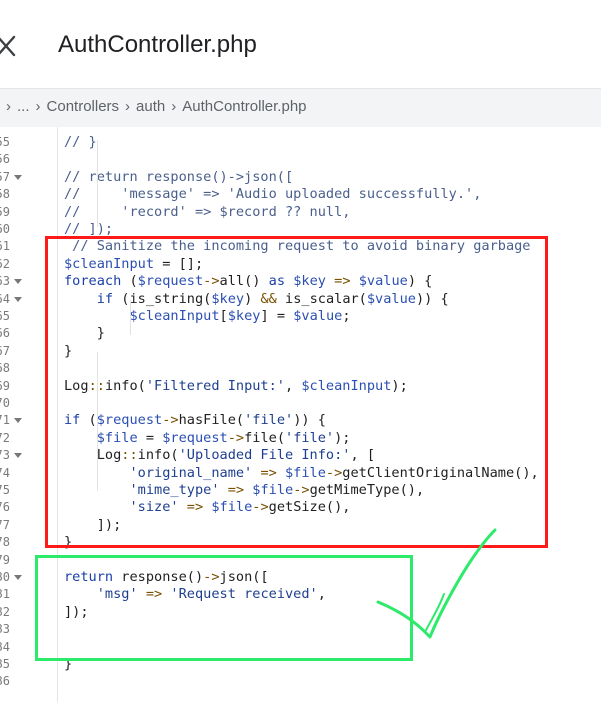 This screenshot has width=601, height=702. Describe the element at coordinates (5, 333) in the screenshot. I see `line-number: 66` at that location.